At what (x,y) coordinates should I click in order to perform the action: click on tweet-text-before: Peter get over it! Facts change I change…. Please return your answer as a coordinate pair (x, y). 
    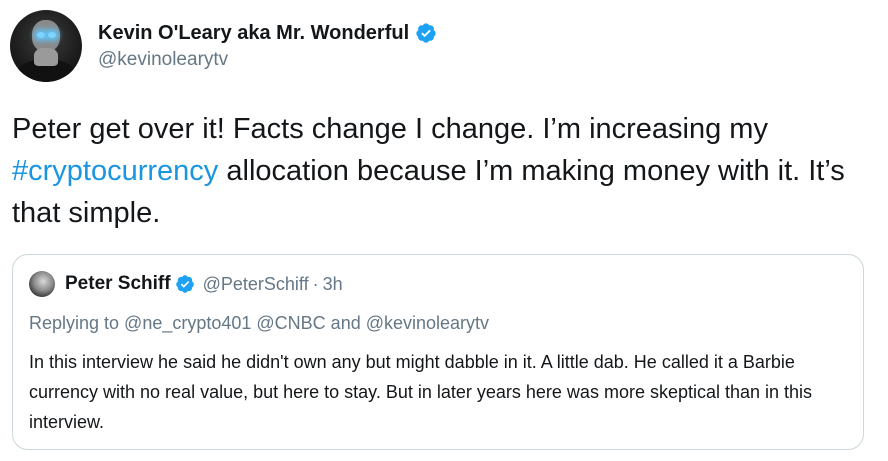
    Looking at the image, I should click on (390, 129).